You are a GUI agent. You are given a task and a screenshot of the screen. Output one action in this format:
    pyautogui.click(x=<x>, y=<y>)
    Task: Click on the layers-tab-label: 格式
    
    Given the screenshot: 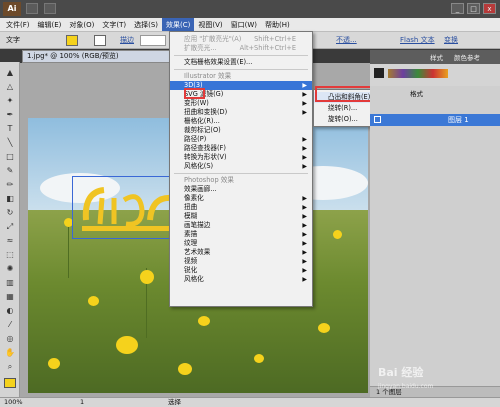 What is the action you would take?
    pyautogui.click(x=416, y=93)
    